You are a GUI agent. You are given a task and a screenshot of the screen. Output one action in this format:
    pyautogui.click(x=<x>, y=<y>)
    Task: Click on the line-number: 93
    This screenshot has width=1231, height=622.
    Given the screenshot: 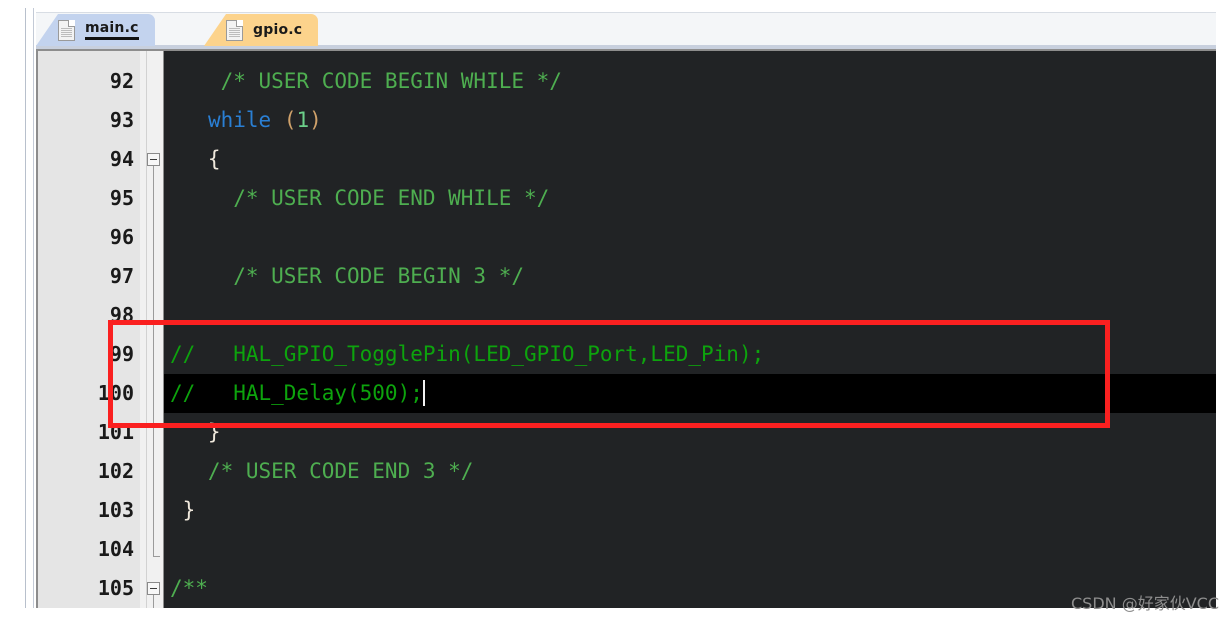 What is the action you would take?
    pyautogui.click(x=121, y=120)
    